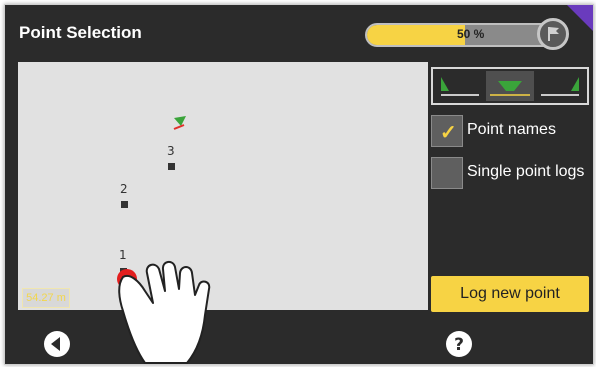  Describe the element at coordinates (471, 34) in the screenshot. I see `progress-label: 50 %` at that location.